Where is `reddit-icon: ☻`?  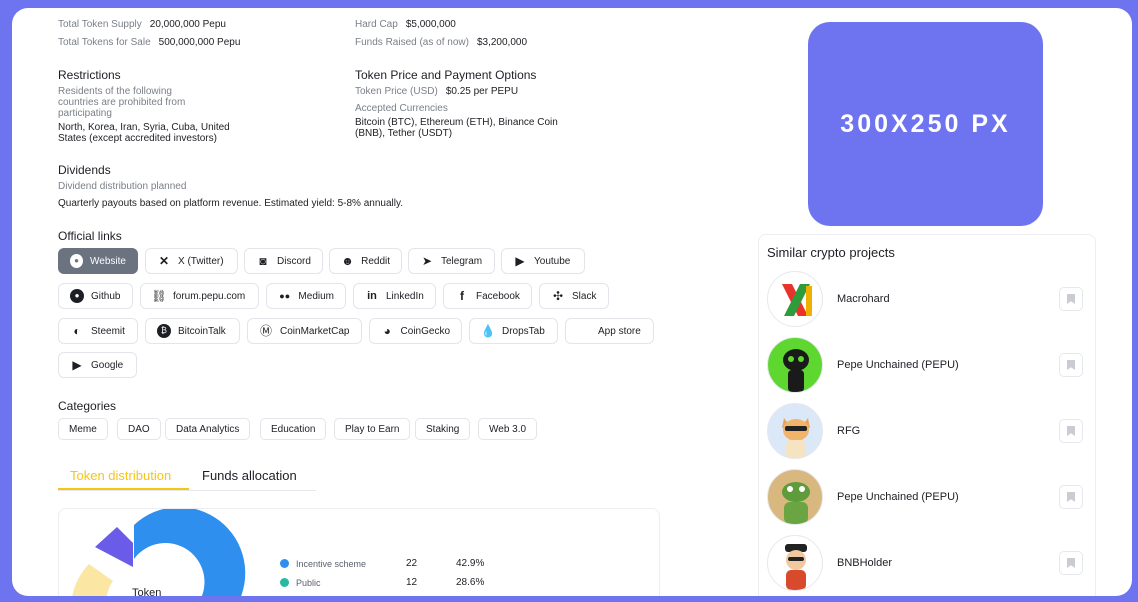 reddit-icon: ☻ is located at coordinates (347, 261).